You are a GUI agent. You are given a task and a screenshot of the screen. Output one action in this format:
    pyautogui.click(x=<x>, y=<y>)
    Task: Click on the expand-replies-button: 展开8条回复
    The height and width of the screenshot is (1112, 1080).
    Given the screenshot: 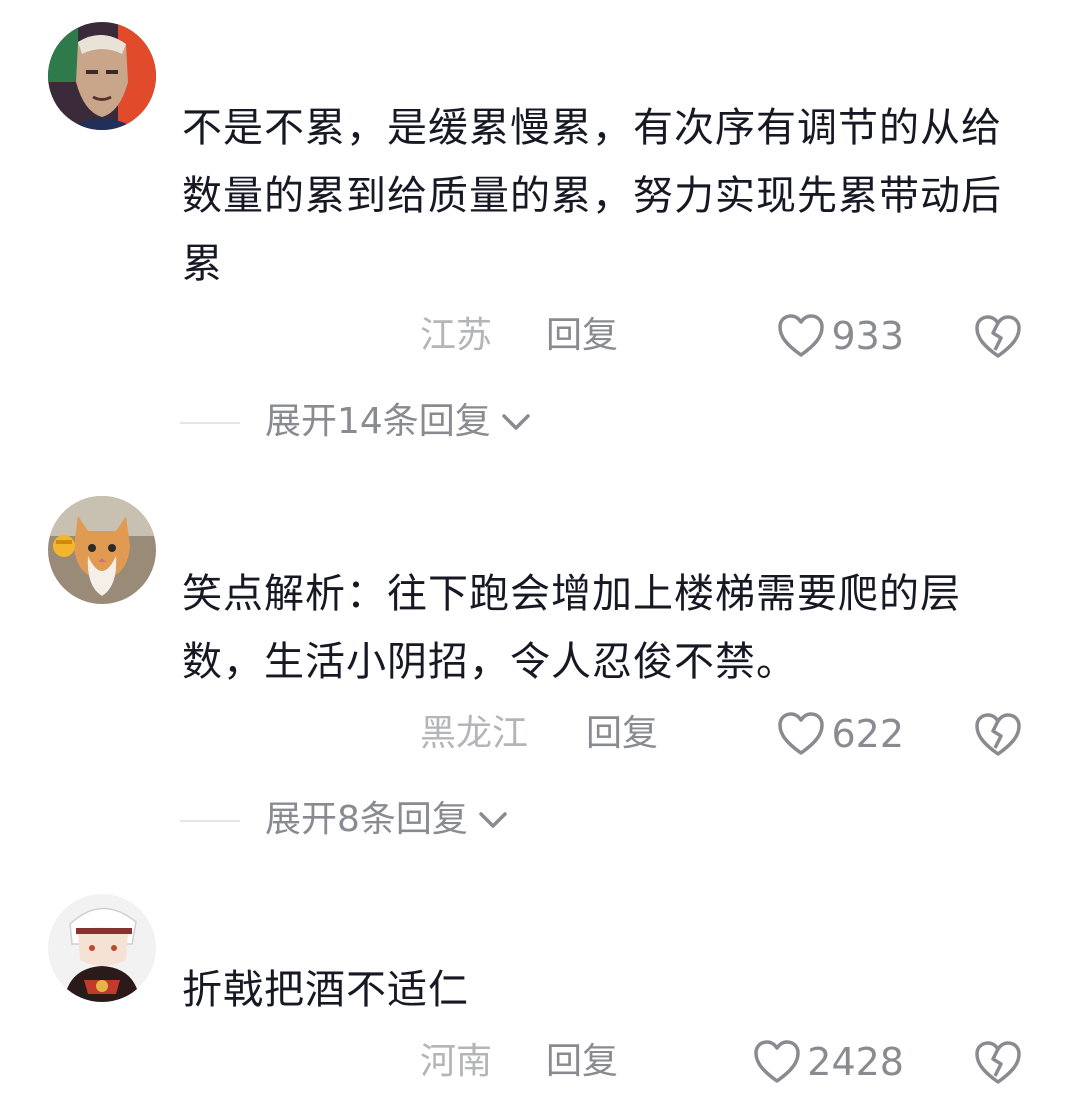 What is the action you would take?
    pyautogui.click(x=386, y=820)
    